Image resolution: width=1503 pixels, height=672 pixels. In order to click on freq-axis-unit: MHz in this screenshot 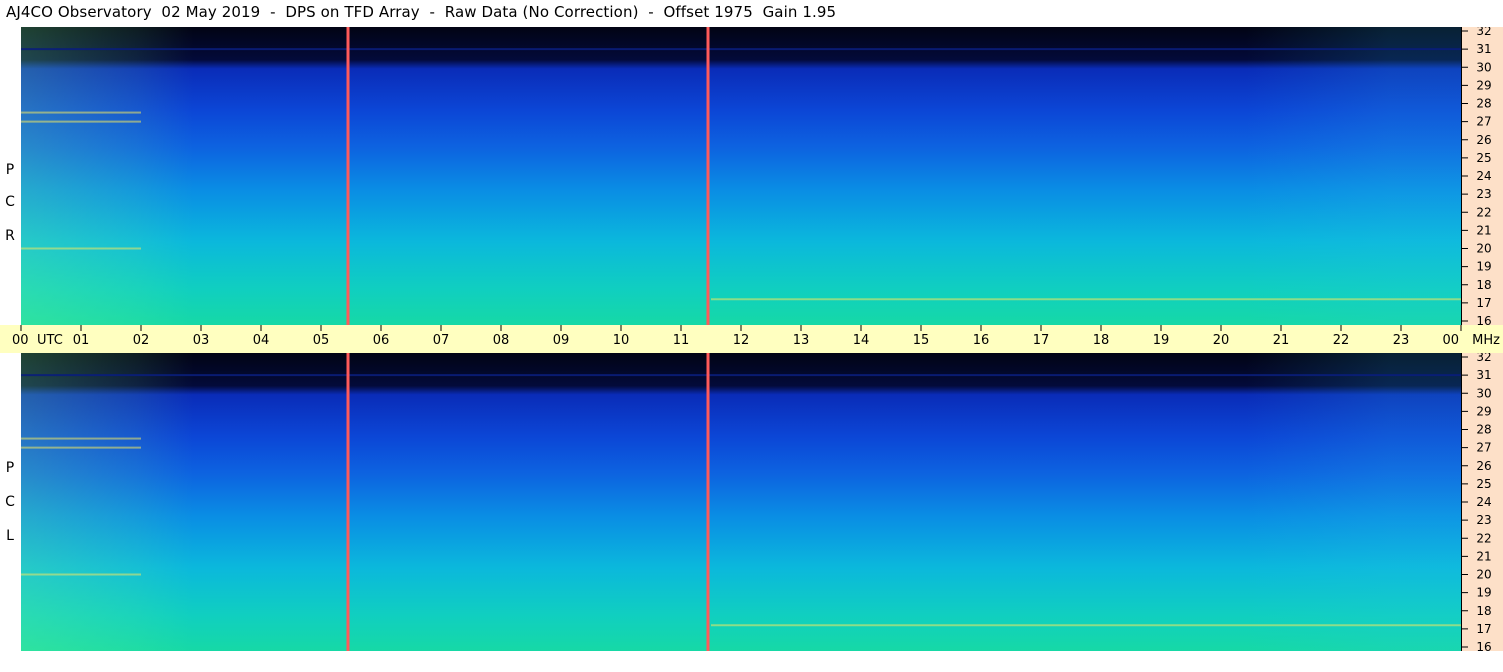, I will do `click(1486, 340)`.